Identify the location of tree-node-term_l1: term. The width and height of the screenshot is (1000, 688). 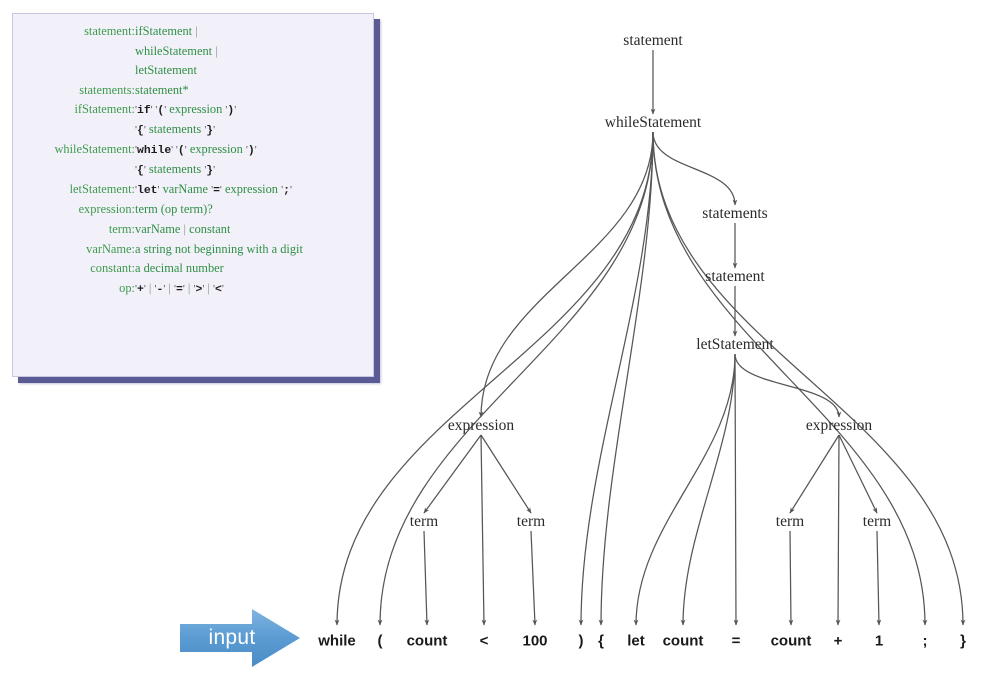
(424, 521).